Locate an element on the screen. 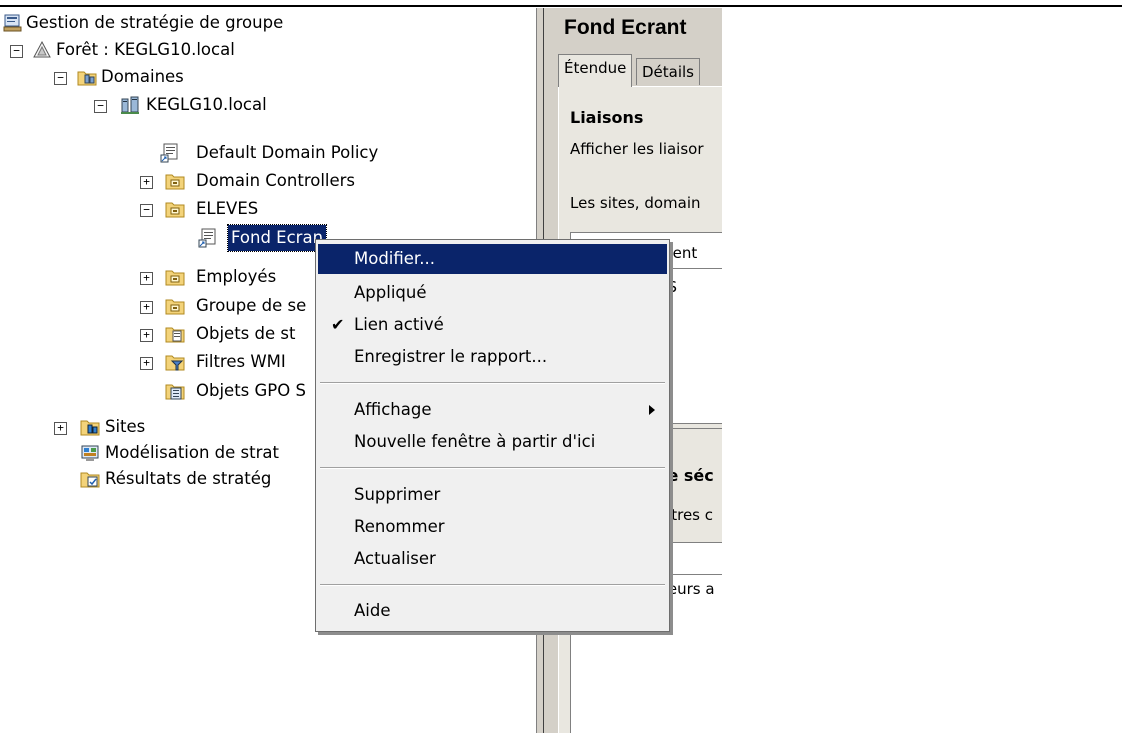 Image resolution: width=1122 pixels, height=733 pixels. menu-item-renommer: Renommer is located at coordinates (492, 527).